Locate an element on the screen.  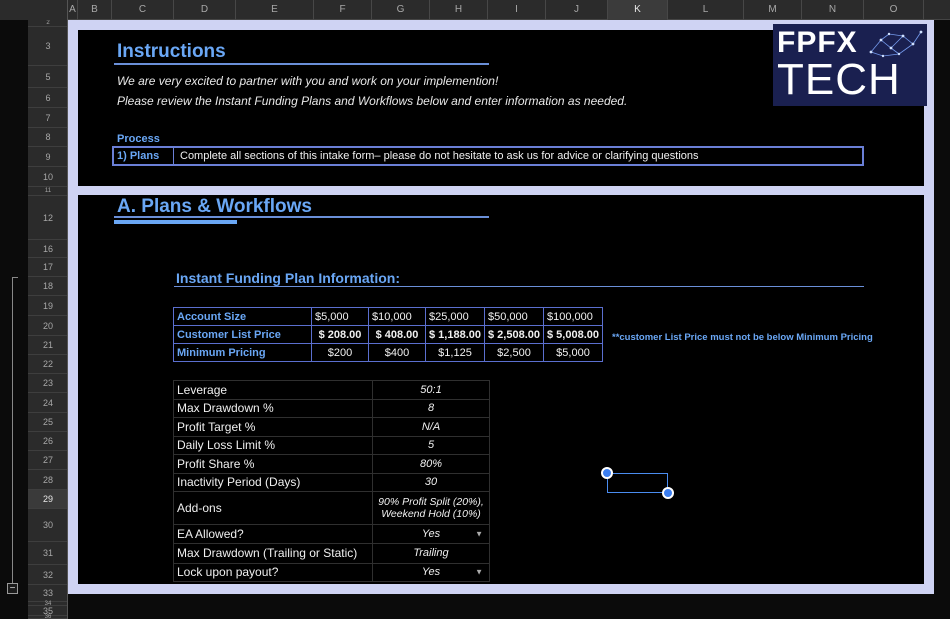
column-header-h: H is located at coordinates (459, 10).